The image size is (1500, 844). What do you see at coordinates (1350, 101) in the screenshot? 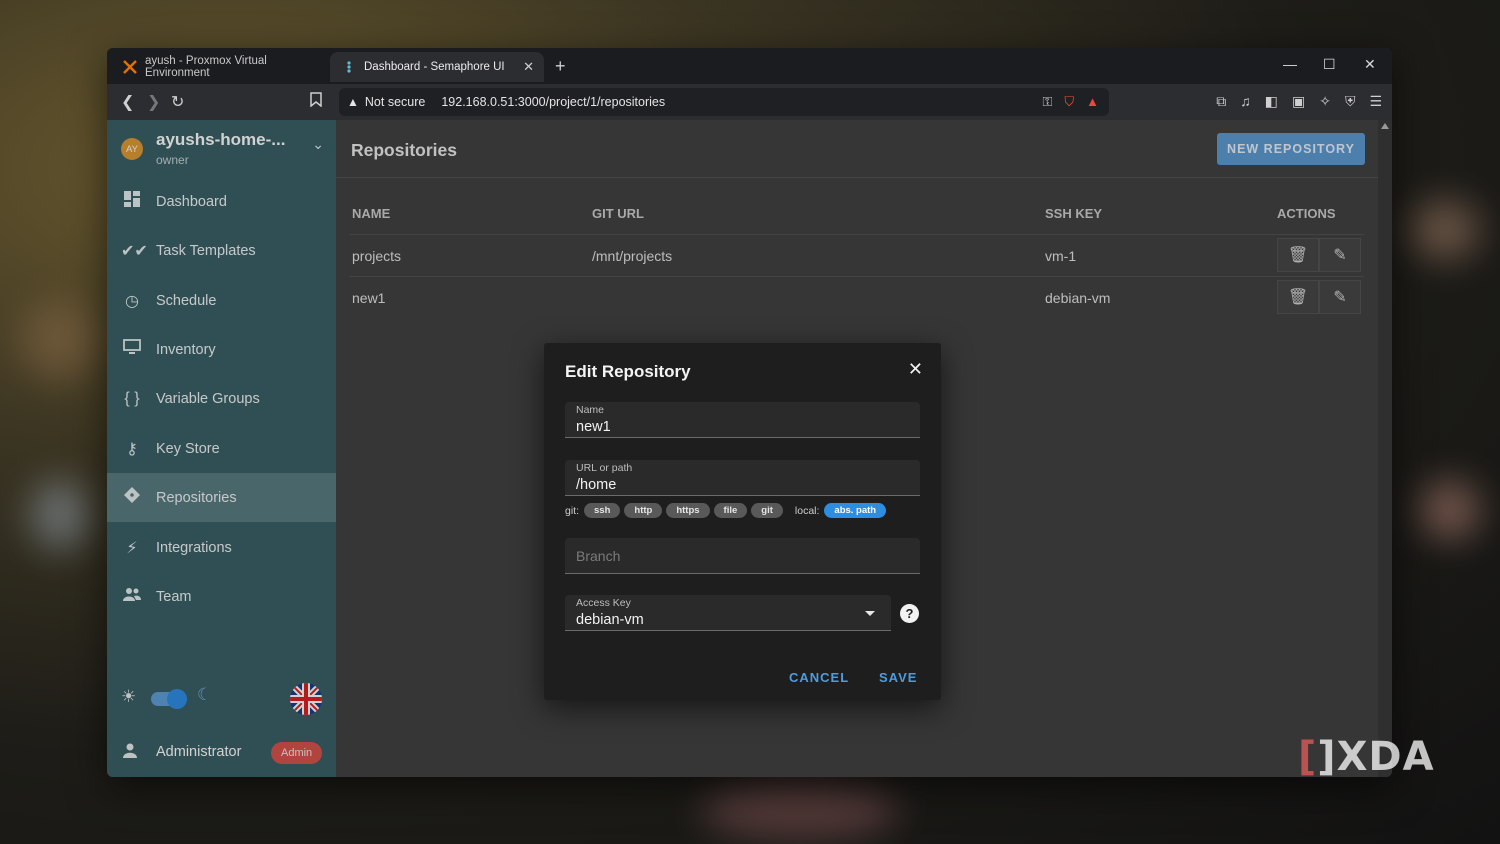
I see `vpn-icon: ⛨` at bounding box center [1350, 101].